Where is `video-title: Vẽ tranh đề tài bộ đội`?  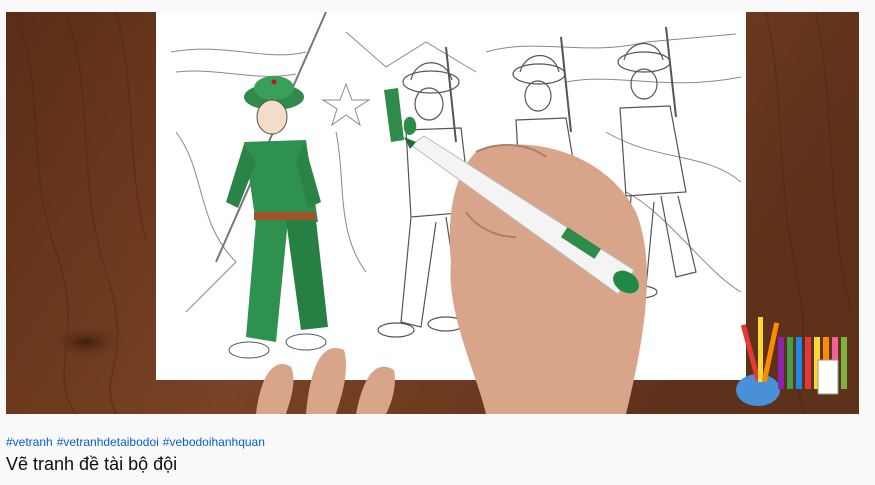
video-title: Vẽ tranh đề tài bộ đội is located at coordinates (92, 464).